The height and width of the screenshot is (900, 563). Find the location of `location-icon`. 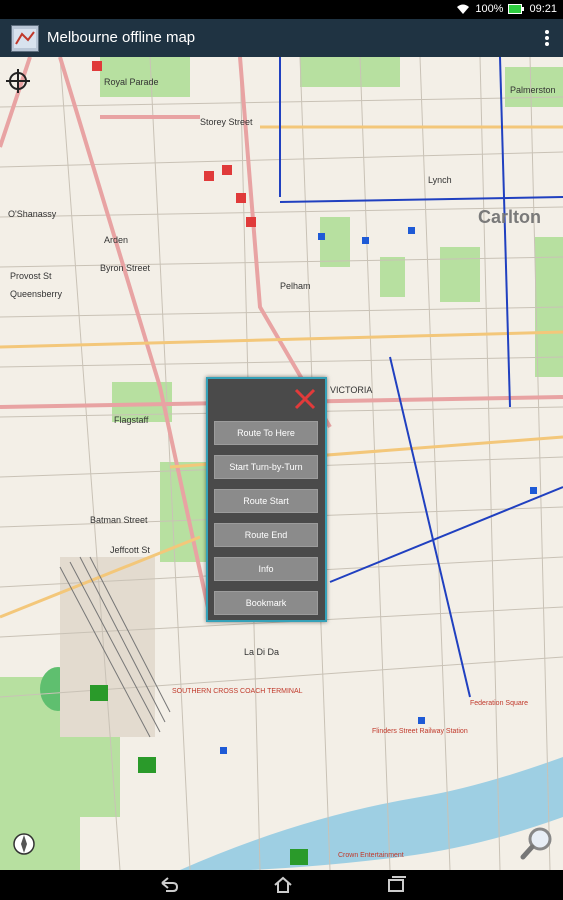

location-icon is located at coordinates (18, 81).